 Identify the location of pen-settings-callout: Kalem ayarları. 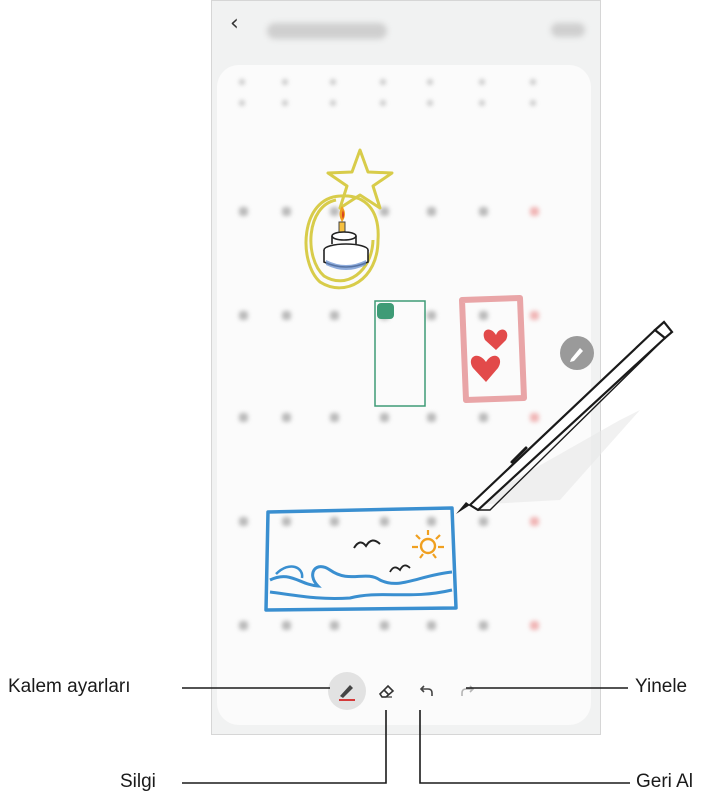
(69, 686).